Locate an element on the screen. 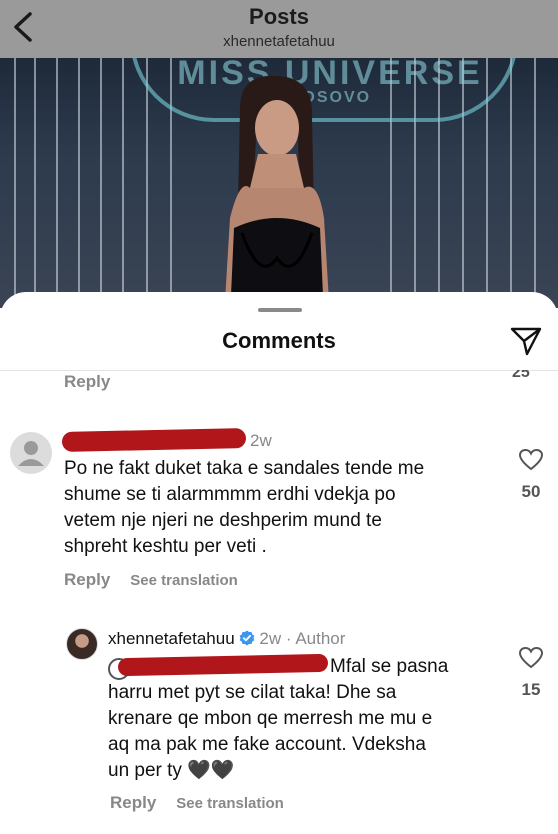 The width and height of the screenshot is (558, 834). reply-time: 2w is located at coordinates (270, 638).